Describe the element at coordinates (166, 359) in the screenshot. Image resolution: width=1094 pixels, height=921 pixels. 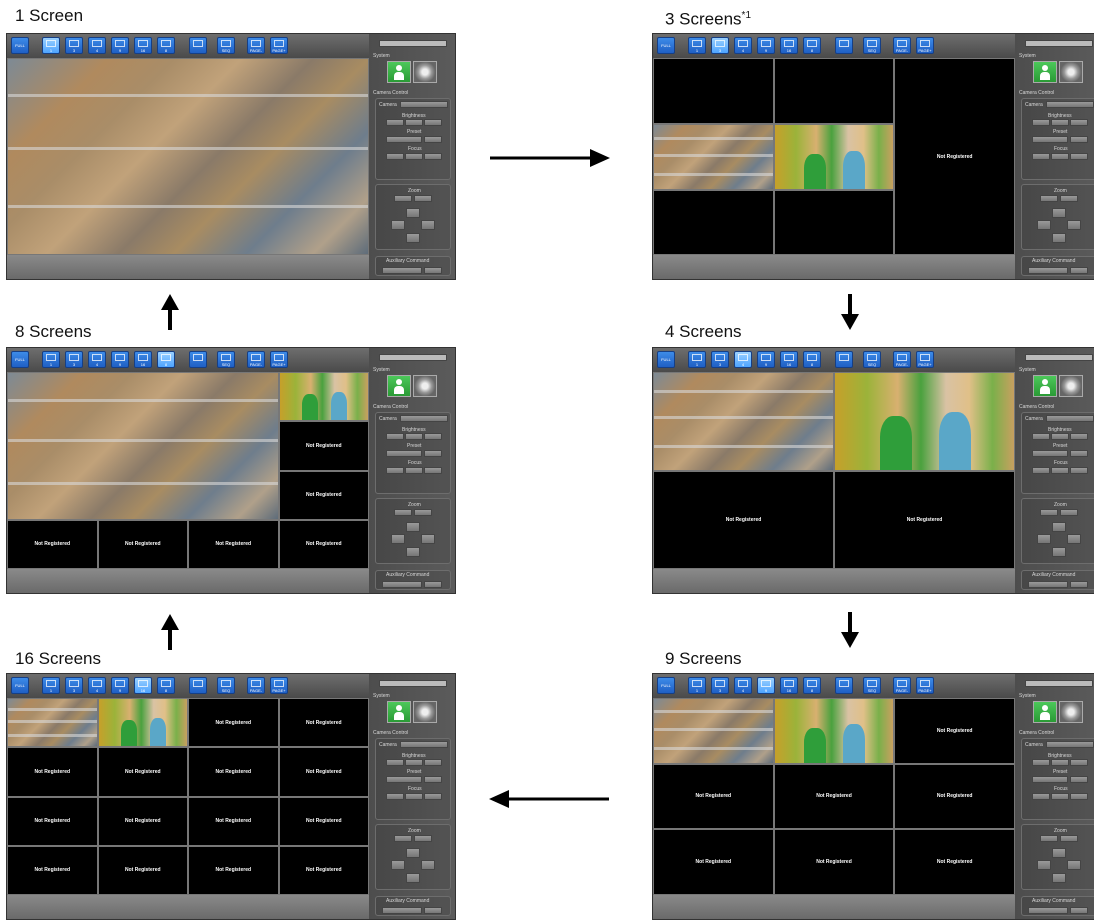
I see `layout-8-button: 8` at that location.